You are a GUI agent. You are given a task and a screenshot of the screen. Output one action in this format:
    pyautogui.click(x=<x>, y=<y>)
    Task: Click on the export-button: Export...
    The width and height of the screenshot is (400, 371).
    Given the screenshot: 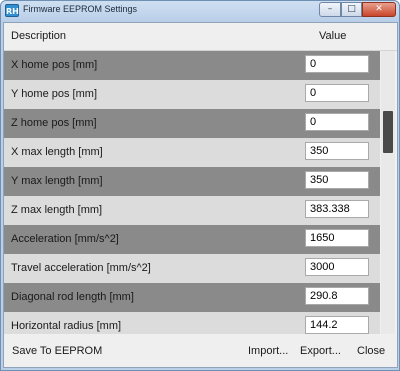 What is the action you would take?
    pyautogui.click(x=320, y=351)
    